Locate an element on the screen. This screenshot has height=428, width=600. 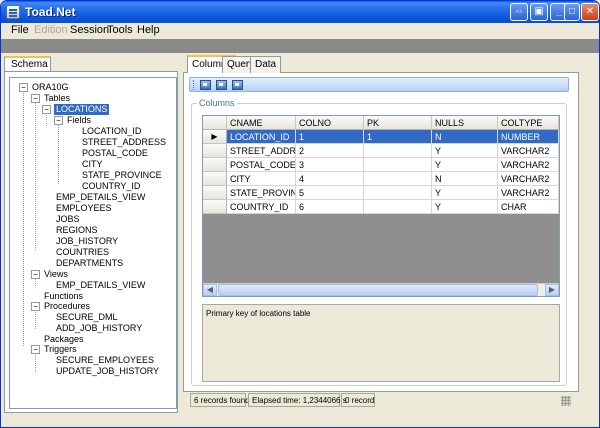
menu-edition: Edition is located at coordinates (51, 30).